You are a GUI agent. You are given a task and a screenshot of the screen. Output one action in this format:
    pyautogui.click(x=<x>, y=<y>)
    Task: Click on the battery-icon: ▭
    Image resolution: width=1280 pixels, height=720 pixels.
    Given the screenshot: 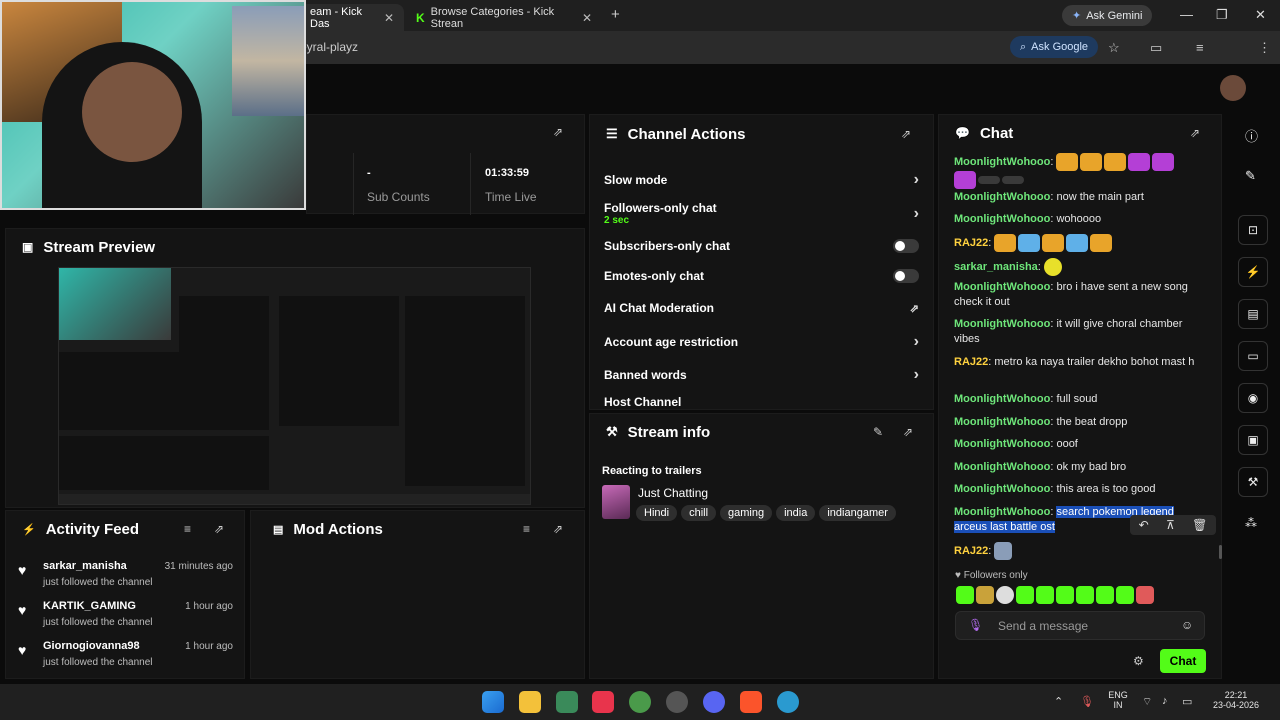 What is the action you would take?
    pyautogui.click(x=1187, y=701)
    